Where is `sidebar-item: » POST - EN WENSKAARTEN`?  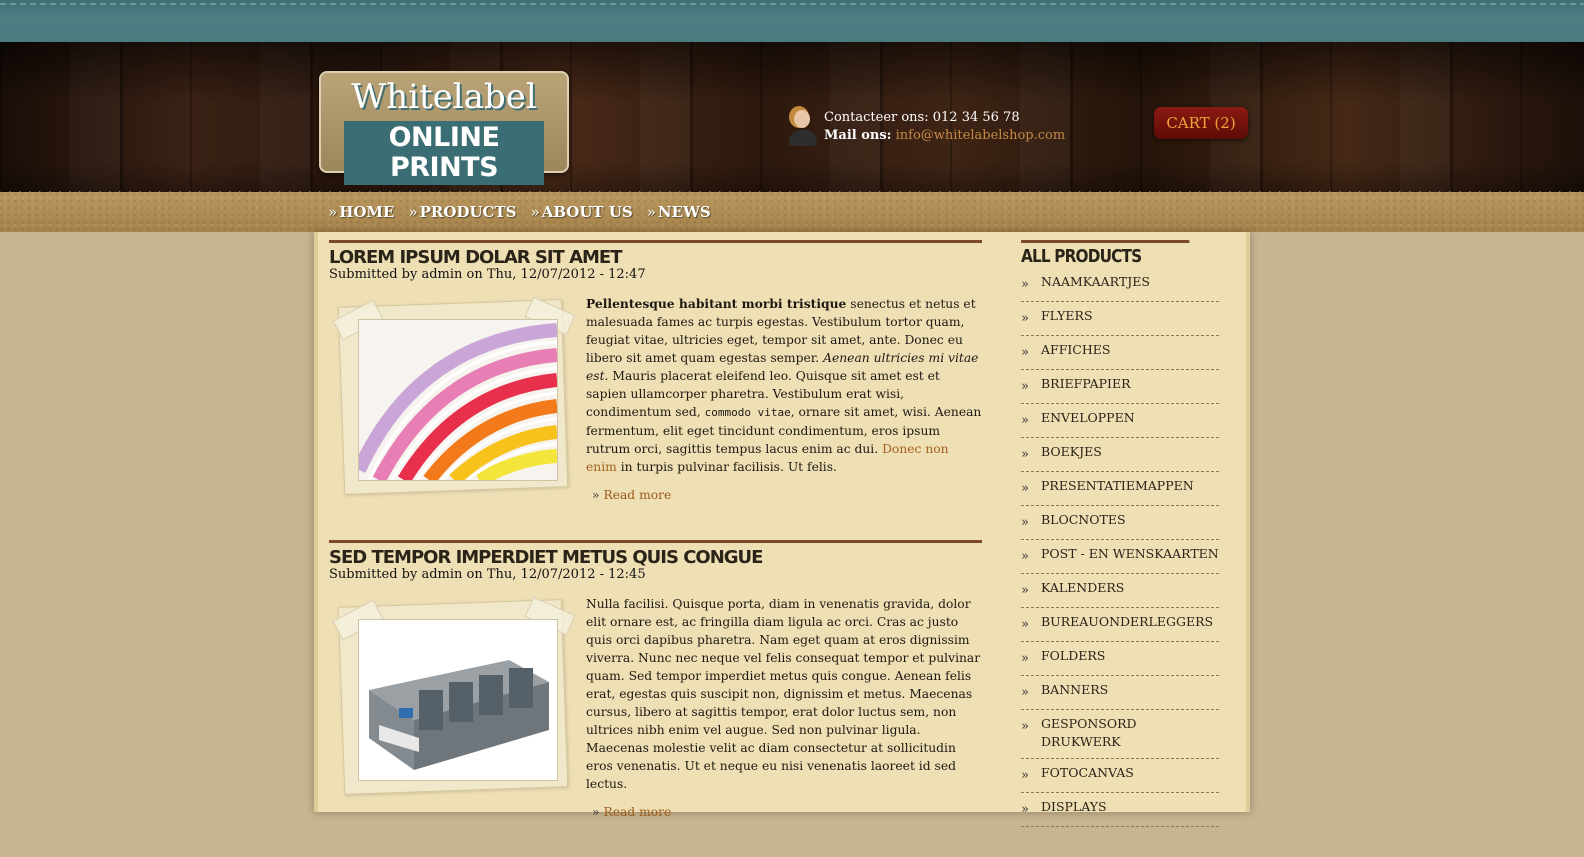
sidebar-item: » POST - EN WENSKAARTEN is located at coordinates (1120, 557).